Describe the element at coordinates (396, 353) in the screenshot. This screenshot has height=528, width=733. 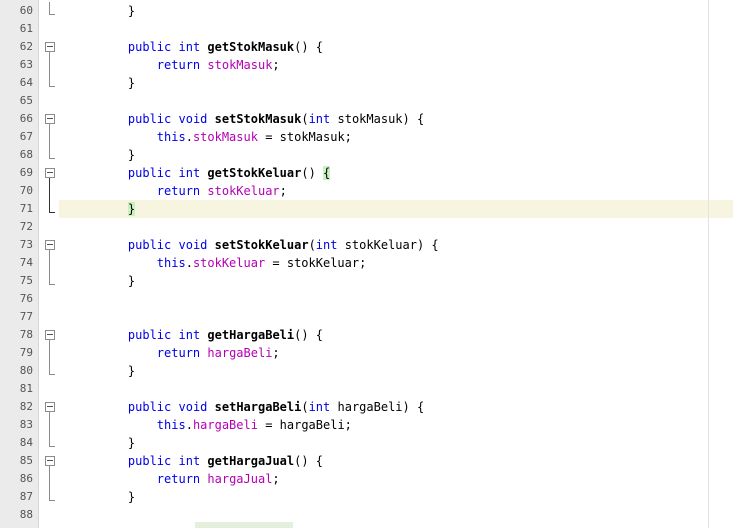
I see `code-line: return hargaBeli;` at that location.